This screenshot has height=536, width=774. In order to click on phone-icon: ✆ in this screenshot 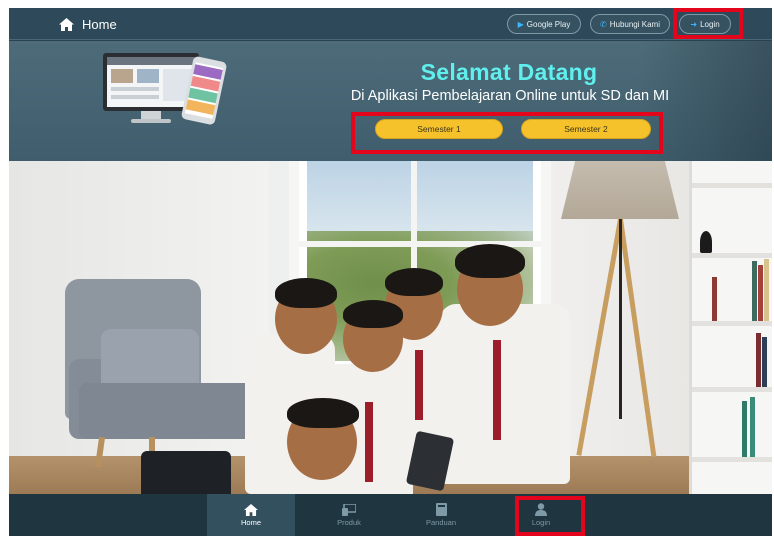, I will do `click(603, 24)`.